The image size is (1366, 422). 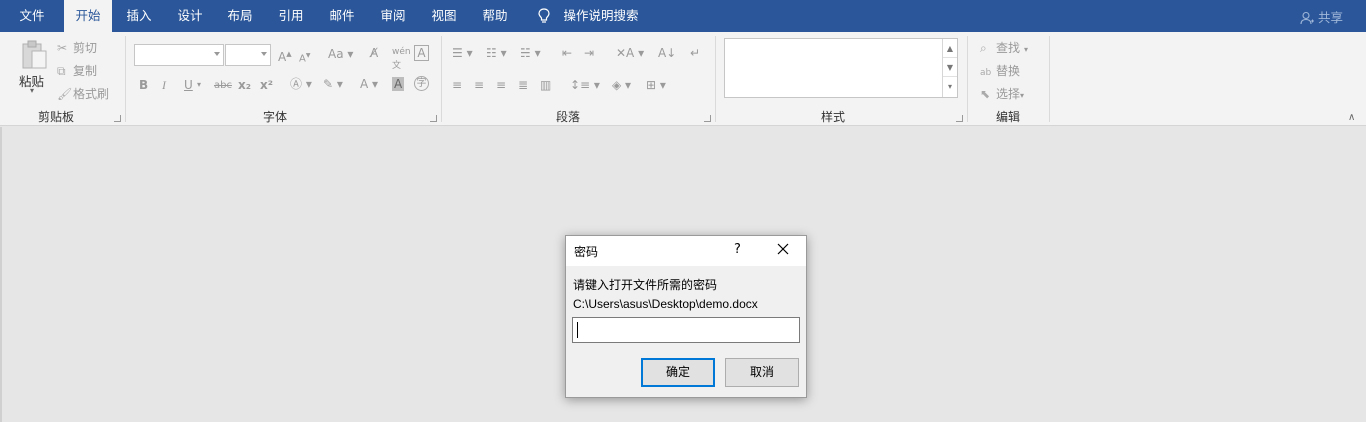 I want to click on cancel-button: 取消, so click(x=762, y=372).